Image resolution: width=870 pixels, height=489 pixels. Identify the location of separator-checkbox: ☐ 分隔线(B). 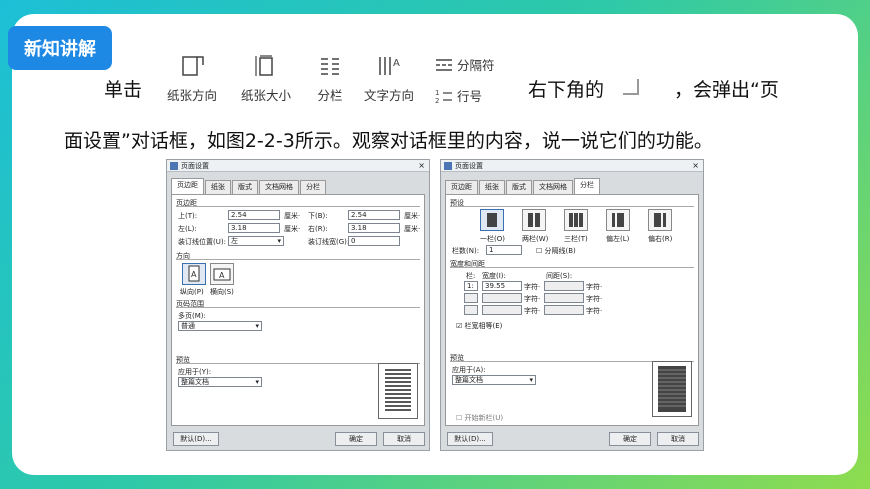
(556, 251).